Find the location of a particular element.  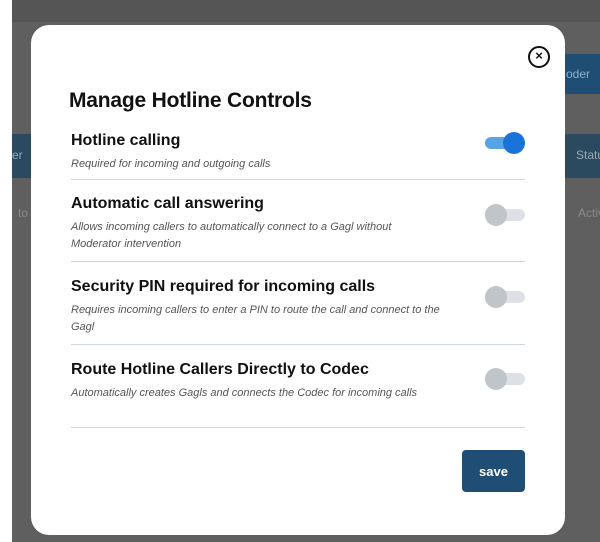

toggle-hotline-calling is located at coordinates (505, 143).